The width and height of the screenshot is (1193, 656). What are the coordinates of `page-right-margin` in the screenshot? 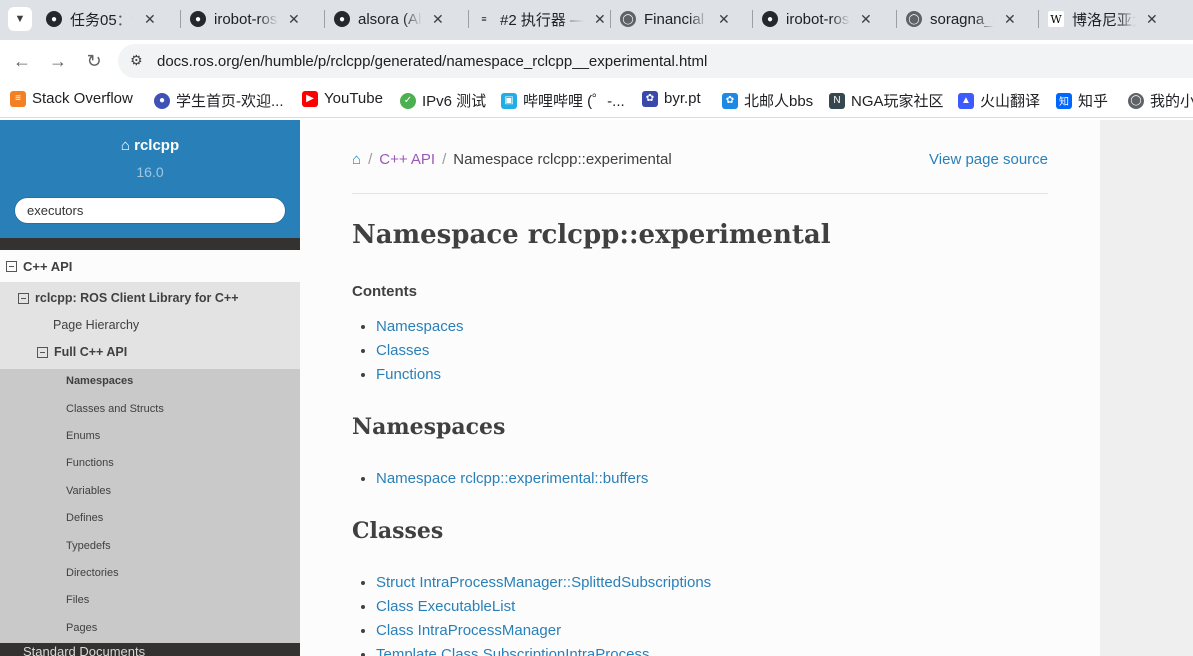 It's located at (1146, 388).